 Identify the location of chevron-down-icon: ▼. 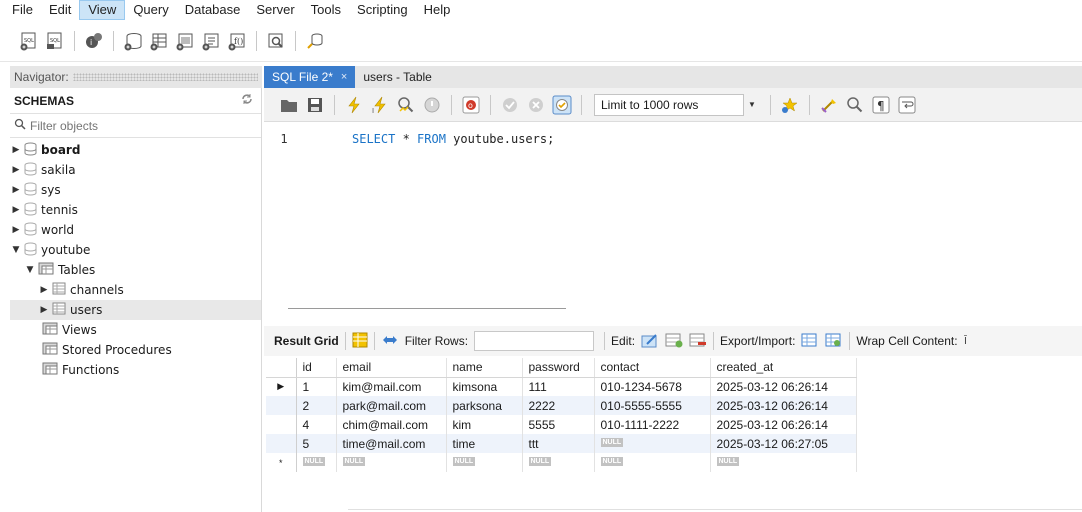
(755, 105).